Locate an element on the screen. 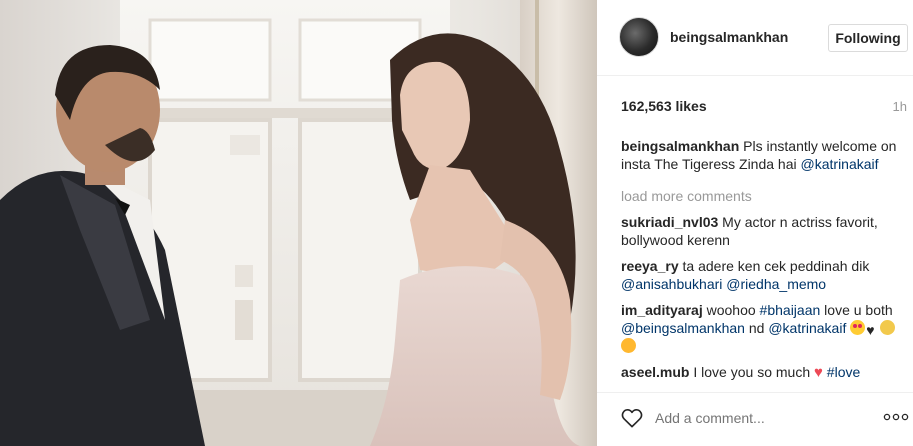 The image size is (913, 446). comment-text: I love you so much is located at coordinates (752, 372).